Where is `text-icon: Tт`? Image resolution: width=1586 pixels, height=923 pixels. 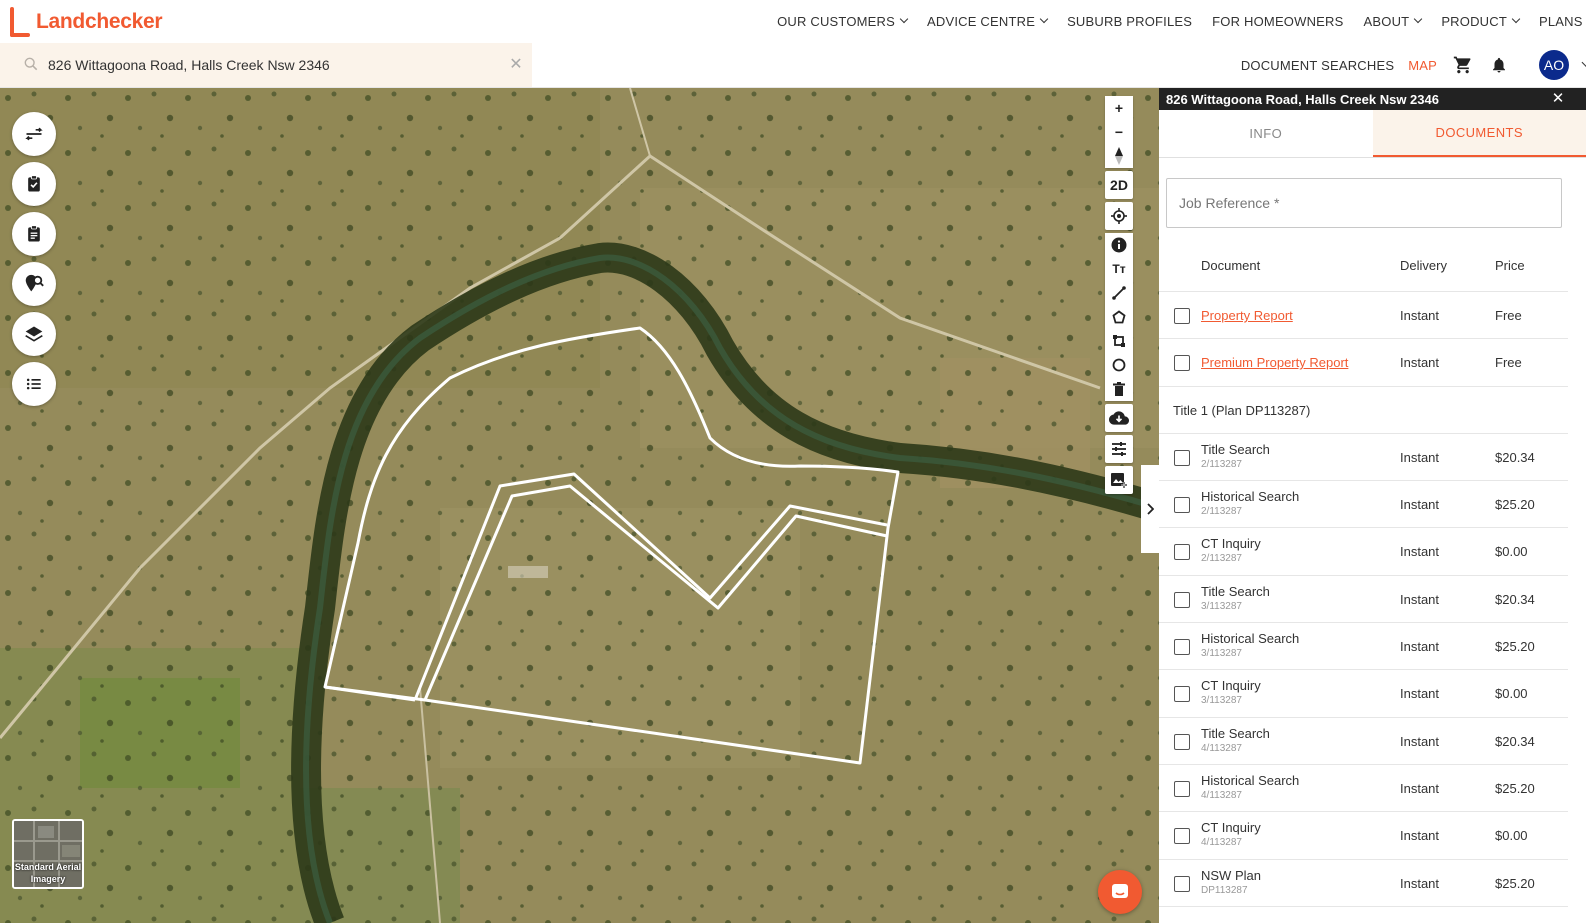
text-icon: Tт is located at coordinates (1119, 269).